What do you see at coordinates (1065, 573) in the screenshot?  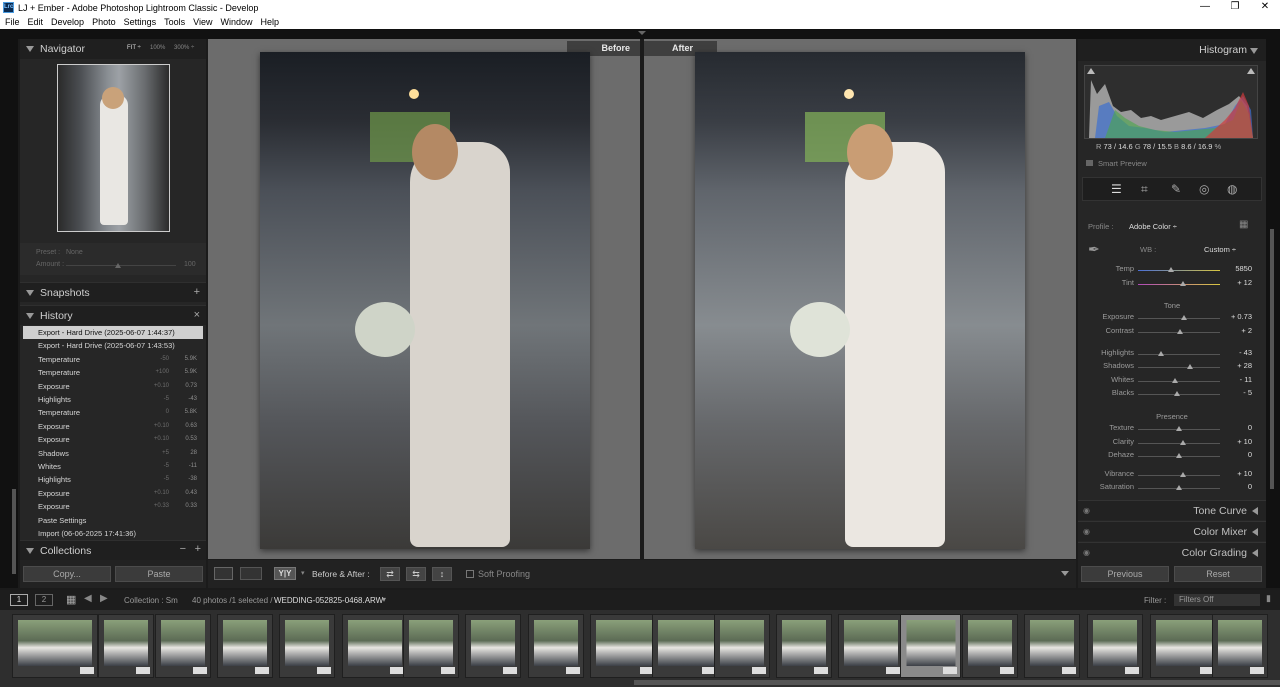 I see `toolbar-menu-icon` at bounding box center [1065, 573].